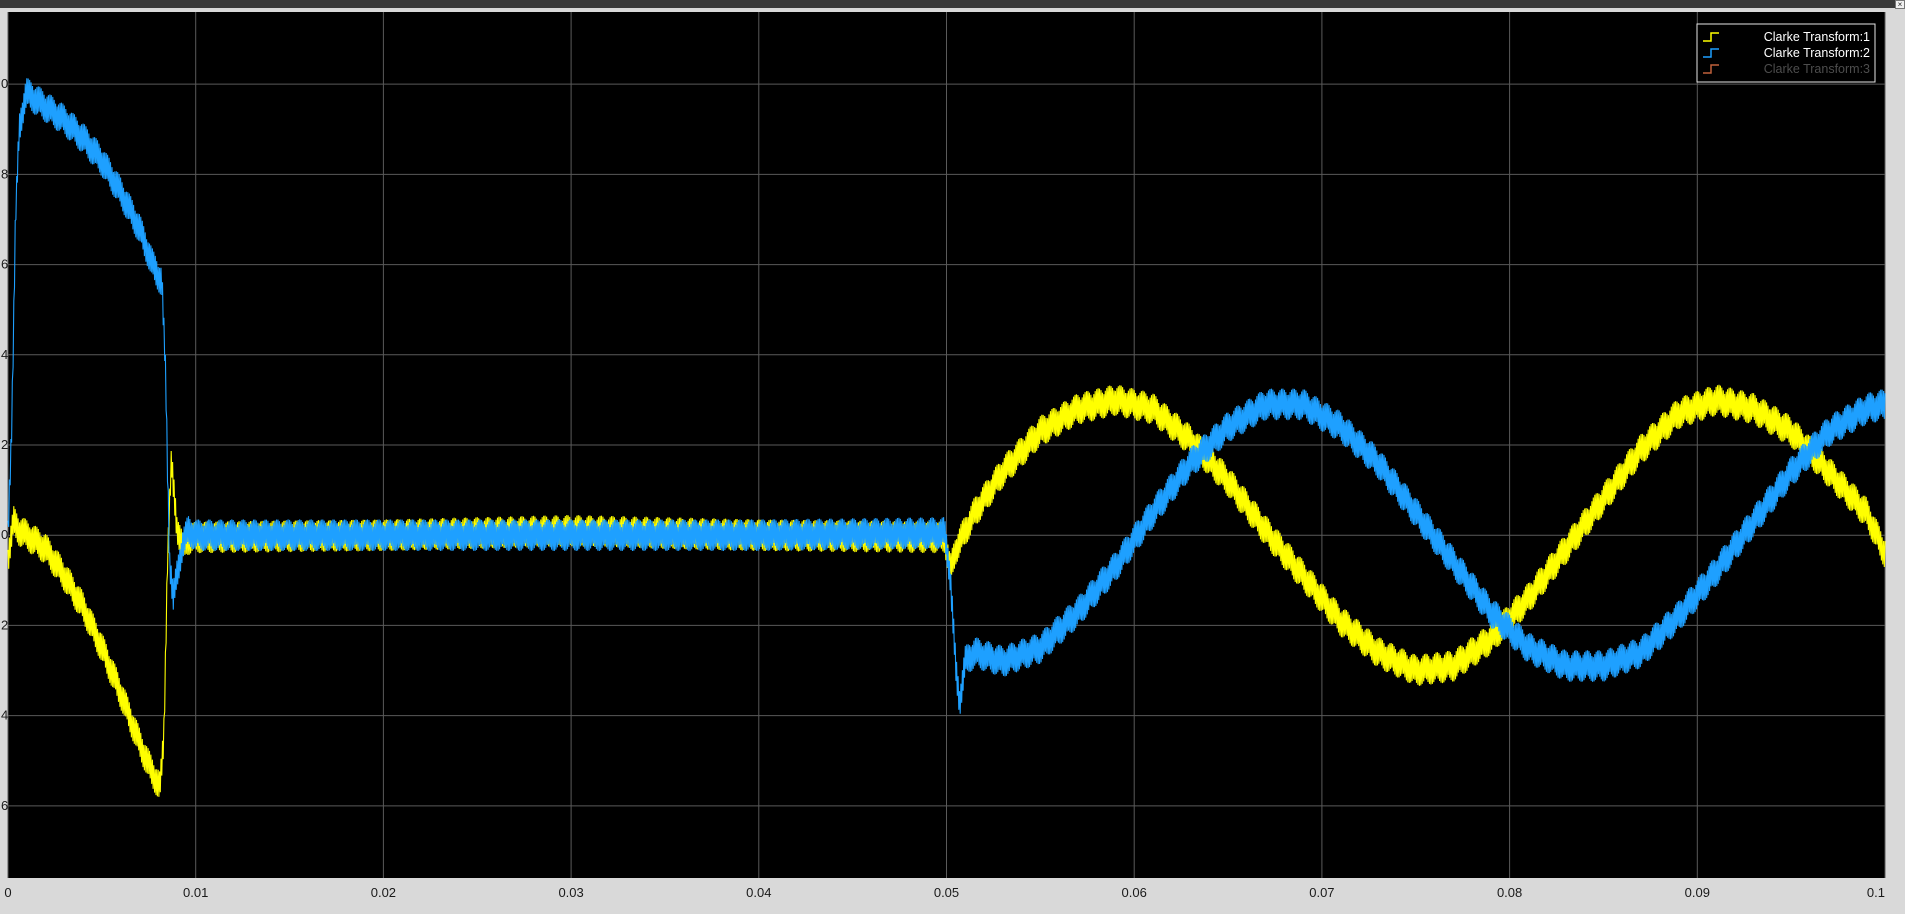 This screenshot has height=914, width=1905. Describe the element at coordinates (7, 892) in the screenshot. I see `x-tick-label: 0` at that location.